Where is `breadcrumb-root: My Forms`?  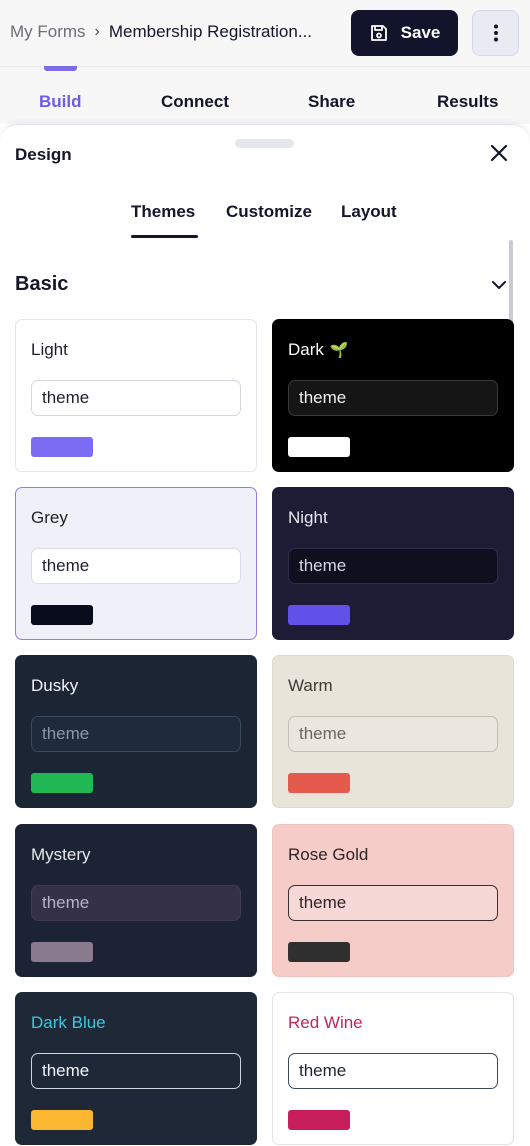 breadcrumb-root: My Forms is located at coordinates (48, 32).